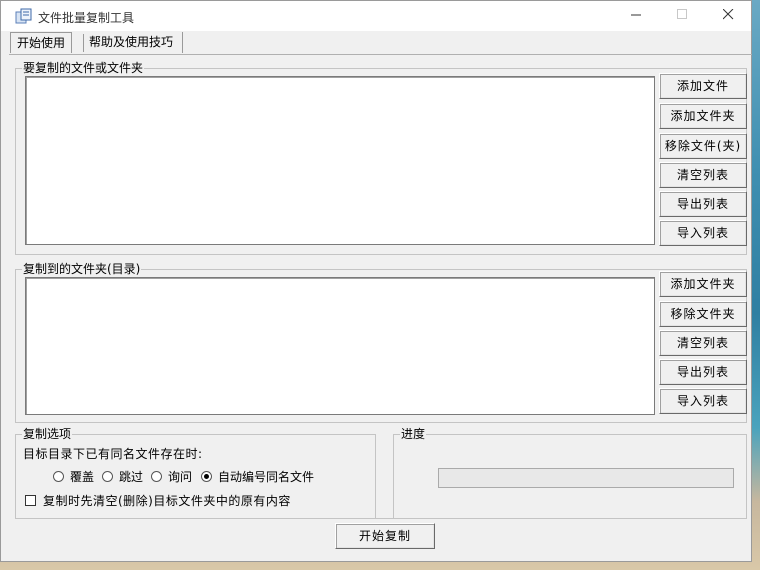 Image resolution: width=760 pixels, height=570 pixels. I want to click on radio-auto-number: 自动编号同名文件, so click(257, 476).